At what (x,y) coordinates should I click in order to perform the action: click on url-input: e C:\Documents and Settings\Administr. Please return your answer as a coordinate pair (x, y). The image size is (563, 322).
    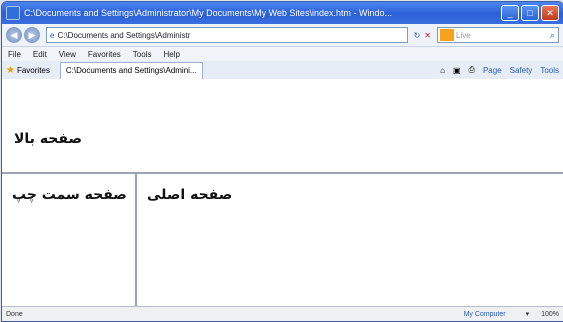
    Looking at the image, I should click on (227, 35).